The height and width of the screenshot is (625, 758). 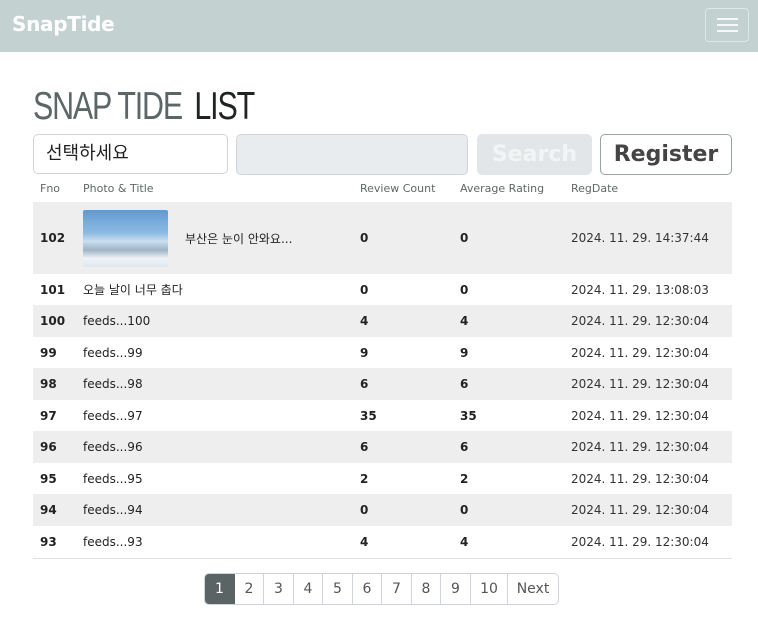 What do you see at coordinates (48, 384) in the screenshot?
I see `cell-fno: 98` at bounding box center [48, 384].